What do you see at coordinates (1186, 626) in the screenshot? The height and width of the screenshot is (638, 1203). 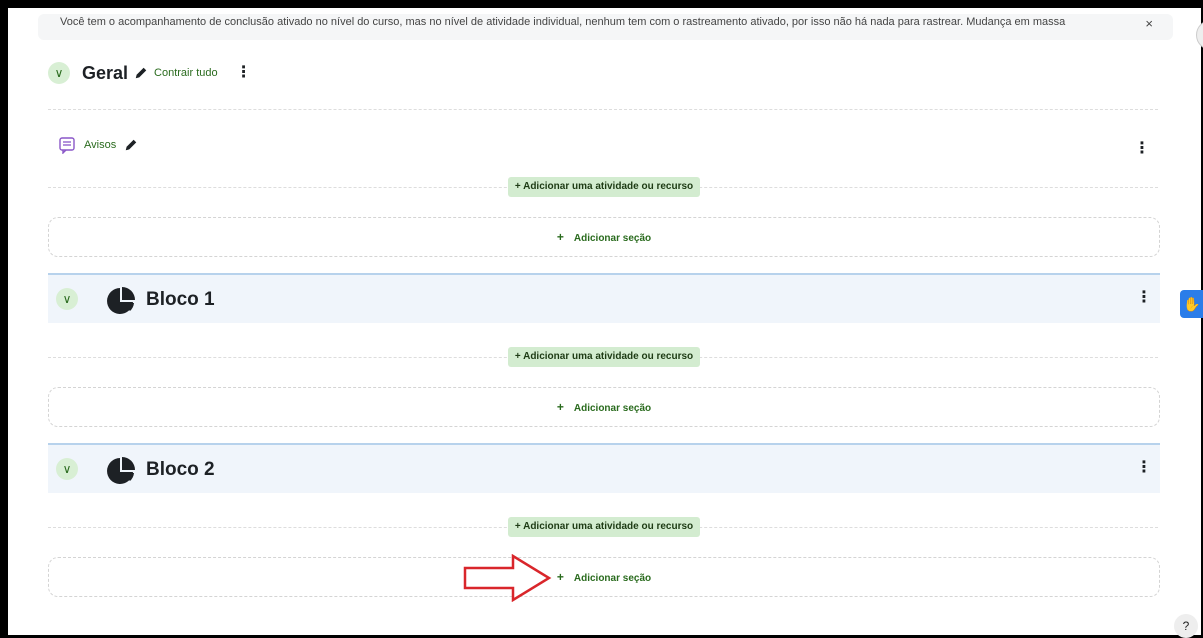 I see `help-button: ?` at bounding box center [1186, 626].